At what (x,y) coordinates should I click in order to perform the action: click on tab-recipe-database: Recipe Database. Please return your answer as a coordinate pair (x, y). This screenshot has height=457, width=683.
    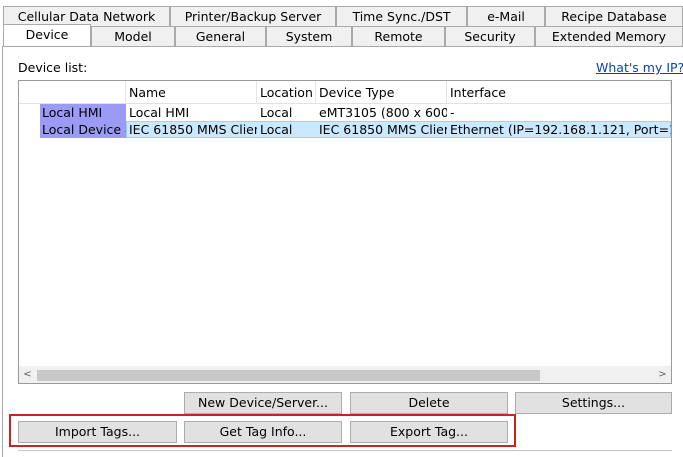
    Looking at the image, I should click on (614, 16).